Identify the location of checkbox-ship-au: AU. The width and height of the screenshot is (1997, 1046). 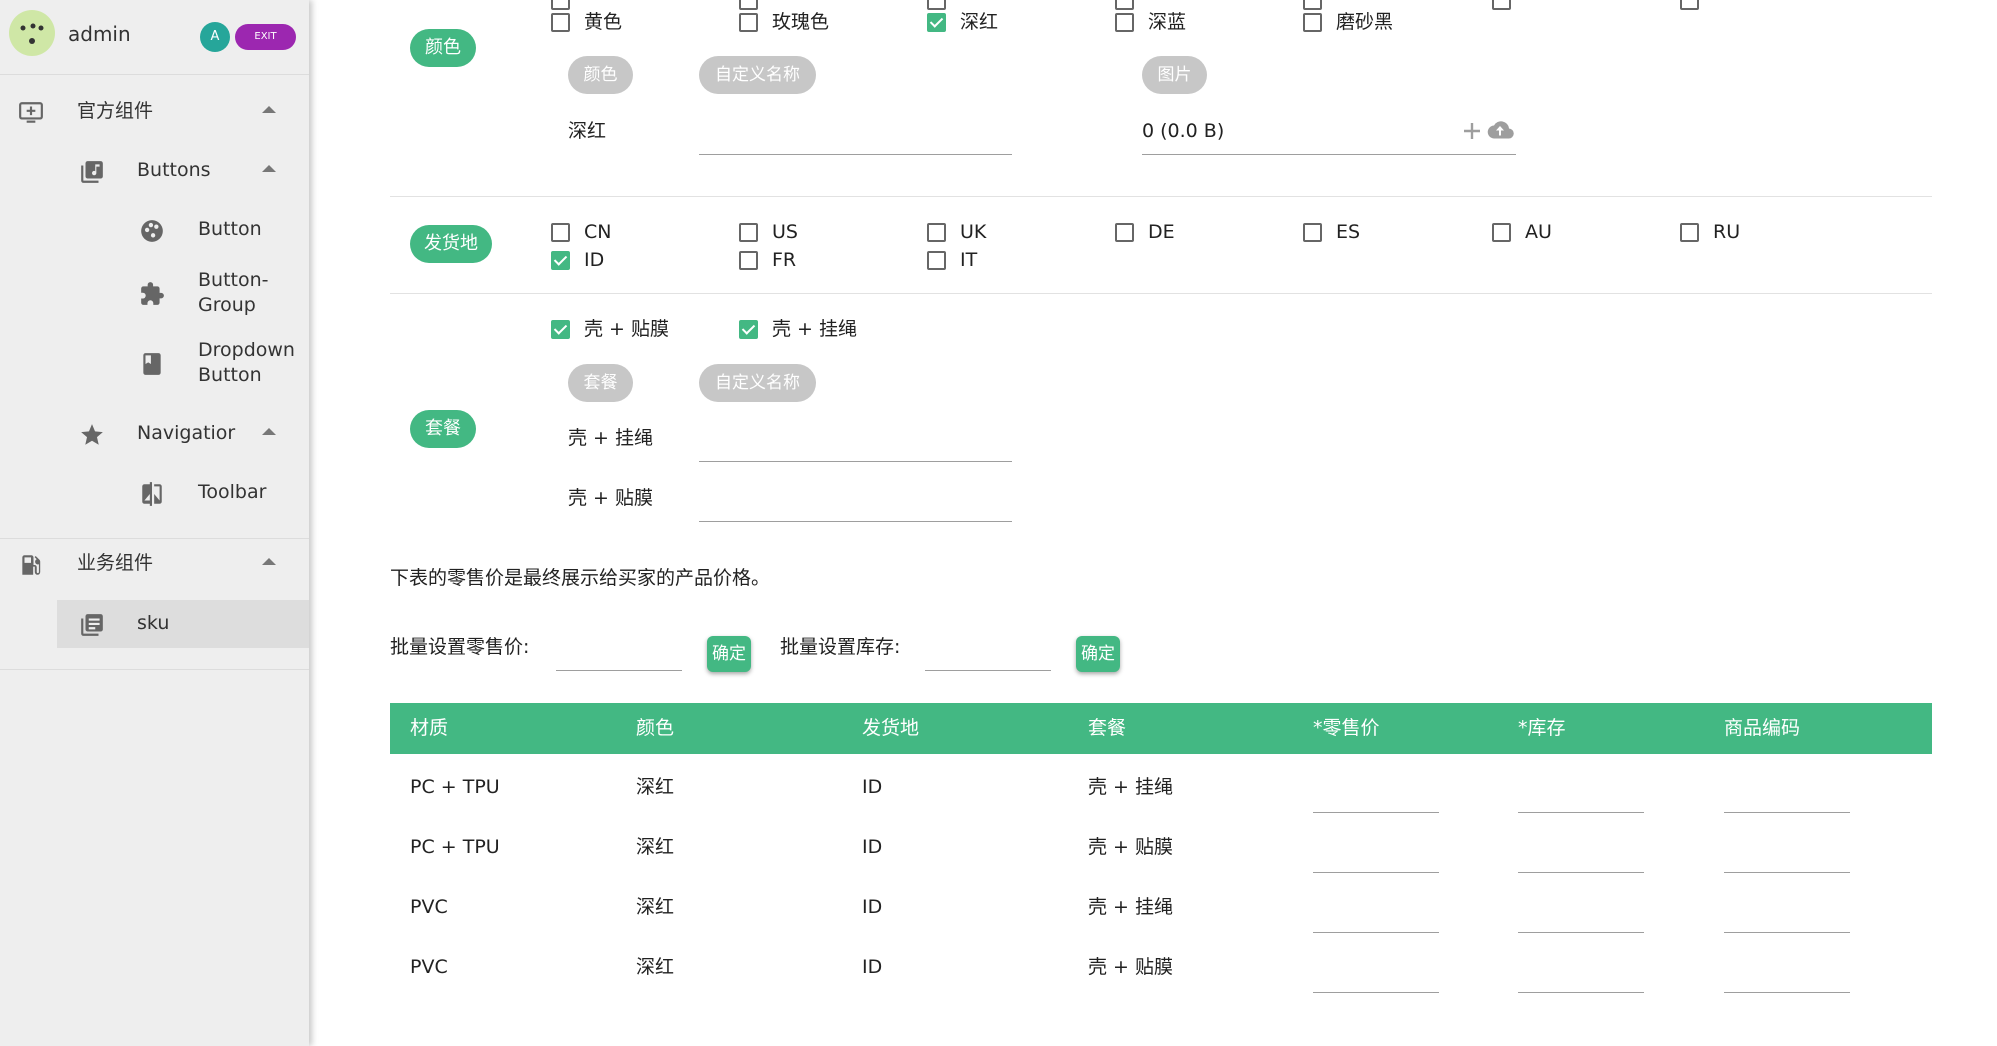
(1542, 232).